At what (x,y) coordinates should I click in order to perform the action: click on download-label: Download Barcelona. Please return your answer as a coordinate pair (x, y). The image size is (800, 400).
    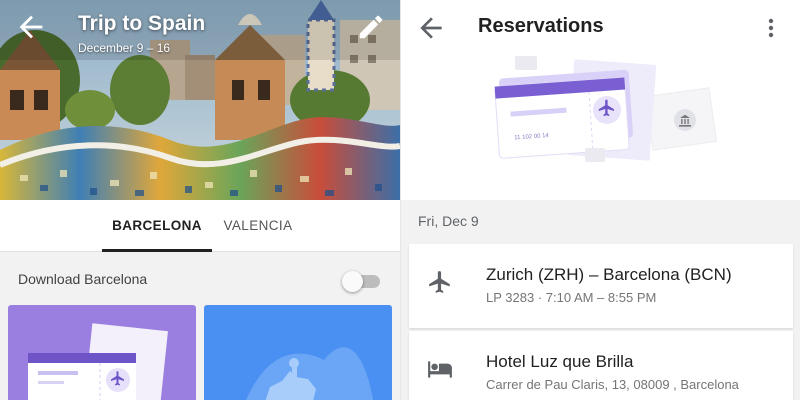
    Looking at the image, I should click on (83, 279).